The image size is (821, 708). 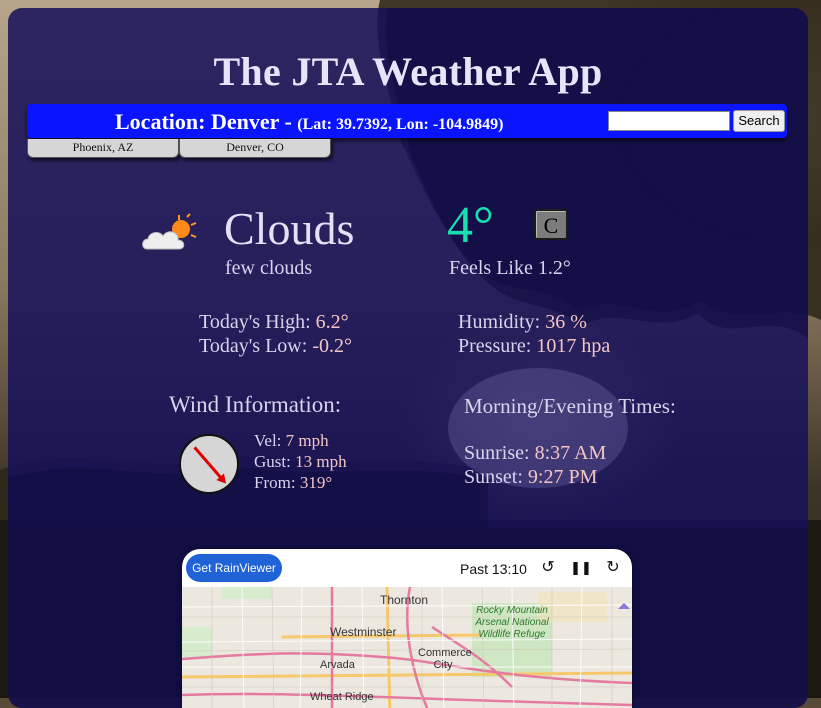 I want to click on saved-location-tab-denver: Denver, CO, so click(x=255, y=148).